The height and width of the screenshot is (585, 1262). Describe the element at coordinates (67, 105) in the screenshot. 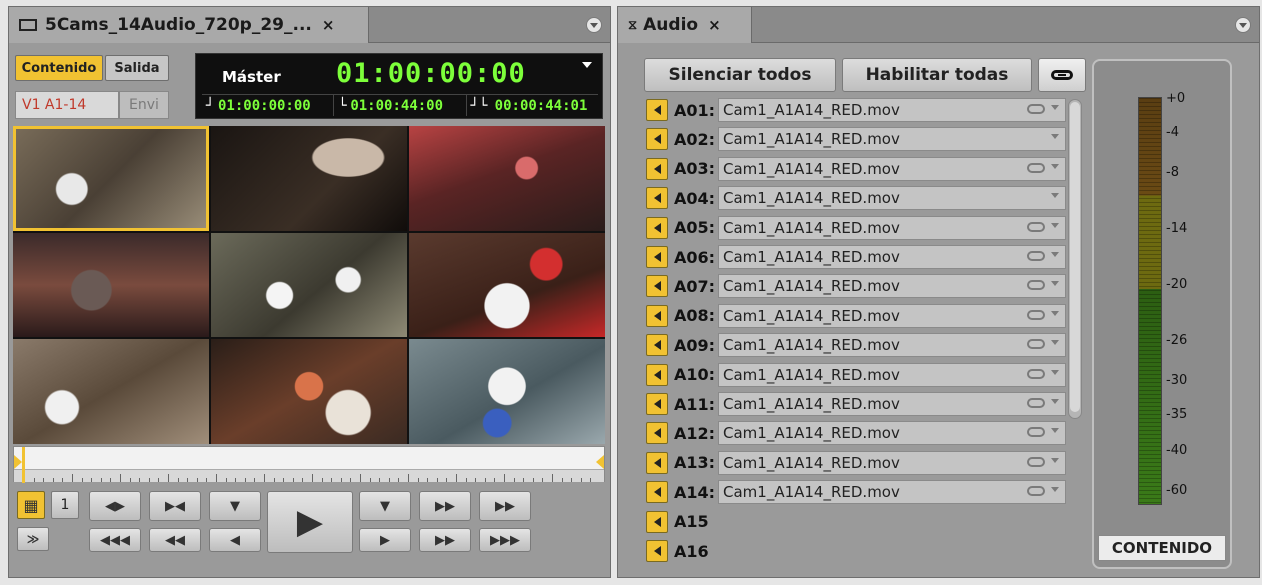

I see `track-selector: V1 A1-14` at that location.